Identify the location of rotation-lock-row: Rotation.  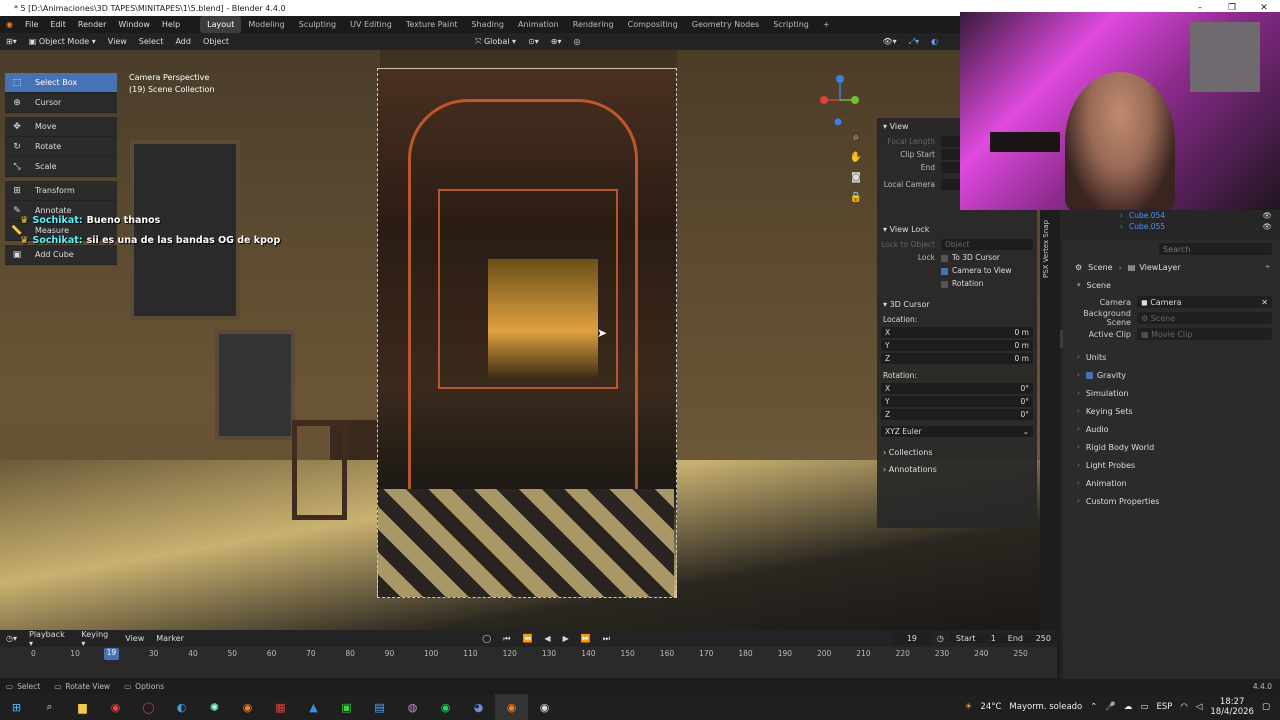
(957, 283).